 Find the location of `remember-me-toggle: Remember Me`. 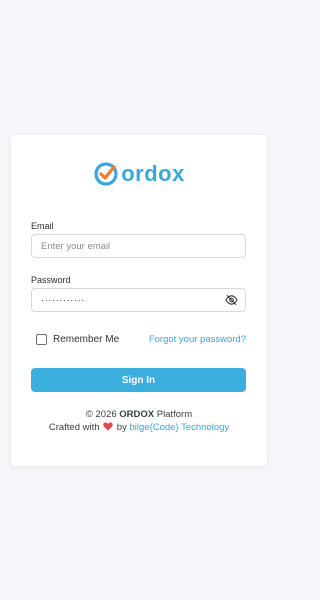

remember-me-toggle: Remember Me is located at coordinates (75, 339).